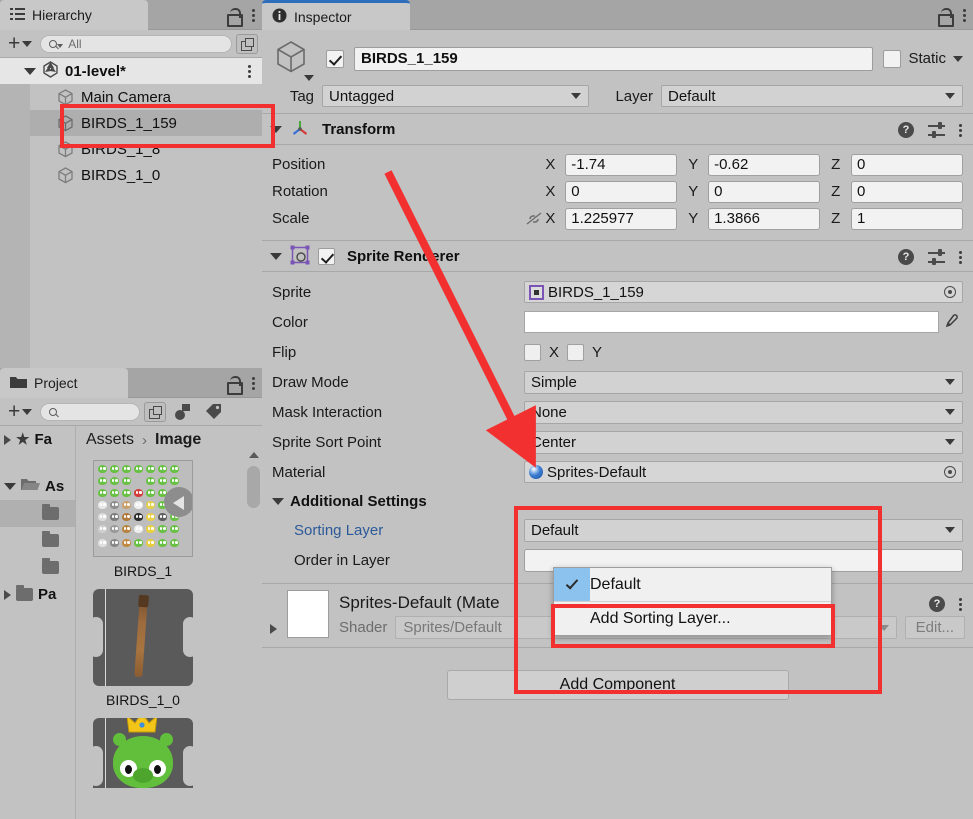  I want to click on mask-interaction-dropdown: None, so click(743, 412).